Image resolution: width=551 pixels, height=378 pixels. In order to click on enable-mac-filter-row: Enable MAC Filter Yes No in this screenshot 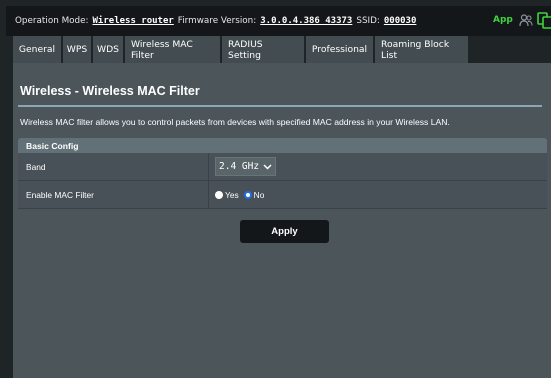, I will do `click(282, 195)`.